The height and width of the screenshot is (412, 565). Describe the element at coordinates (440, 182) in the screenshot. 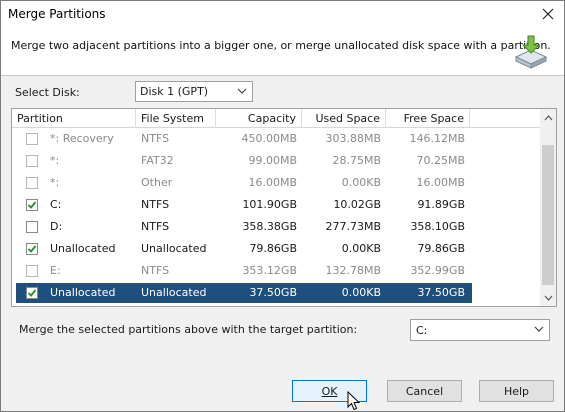

I see `free-space-cell: 16.00MB` at that location.